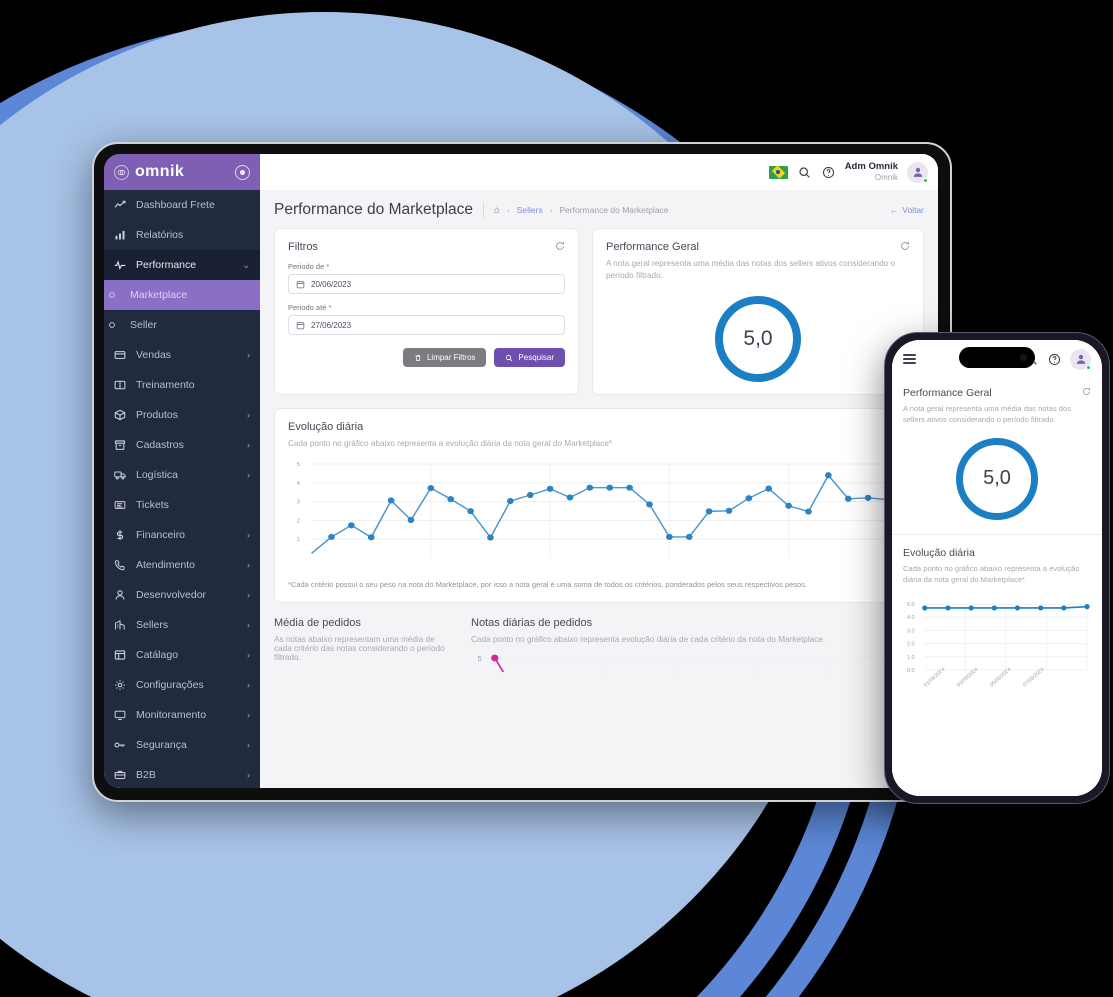  Describe the element at coordinates (182, 685) in the screenshot. I see `sidebar-item-configura-es: Configurações ›` at that location.